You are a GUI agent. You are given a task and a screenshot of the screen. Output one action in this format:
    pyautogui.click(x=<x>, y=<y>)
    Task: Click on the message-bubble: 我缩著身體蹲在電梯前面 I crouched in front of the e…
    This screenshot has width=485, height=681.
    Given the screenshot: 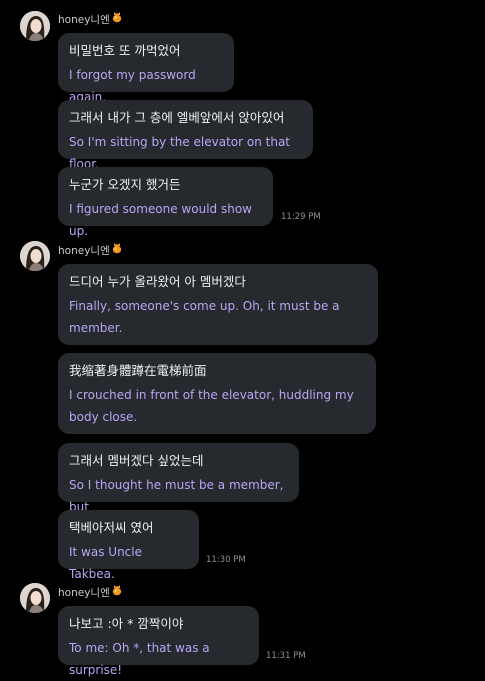 What is the action you would take?
    pyautogui.click(x=217, y=393)
    